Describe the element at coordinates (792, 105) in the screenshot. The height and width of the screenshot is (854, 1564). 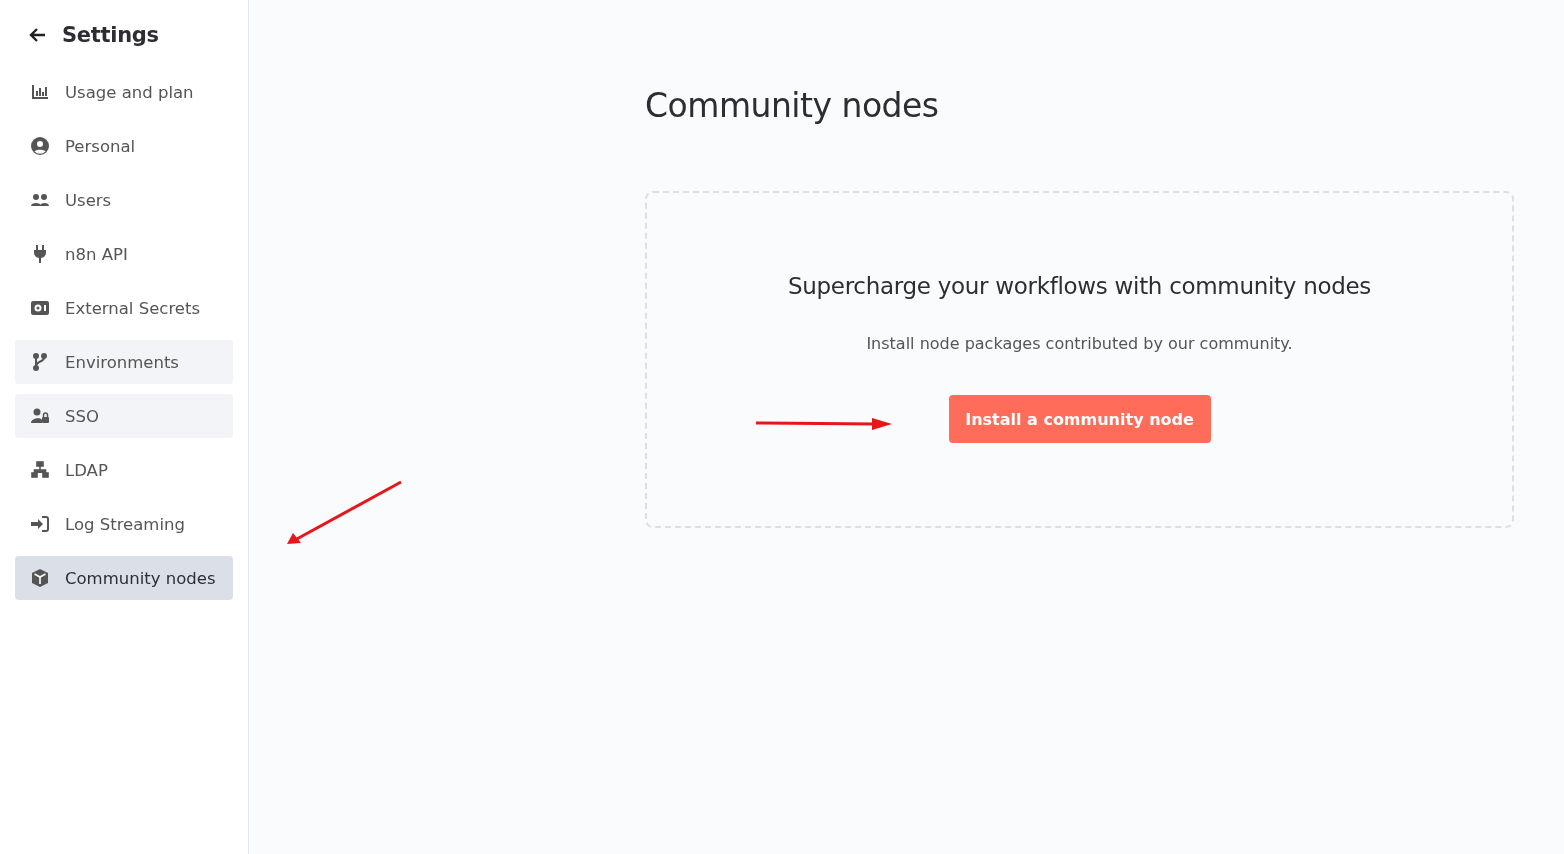
I see `page-title: Community nodes` at that location.